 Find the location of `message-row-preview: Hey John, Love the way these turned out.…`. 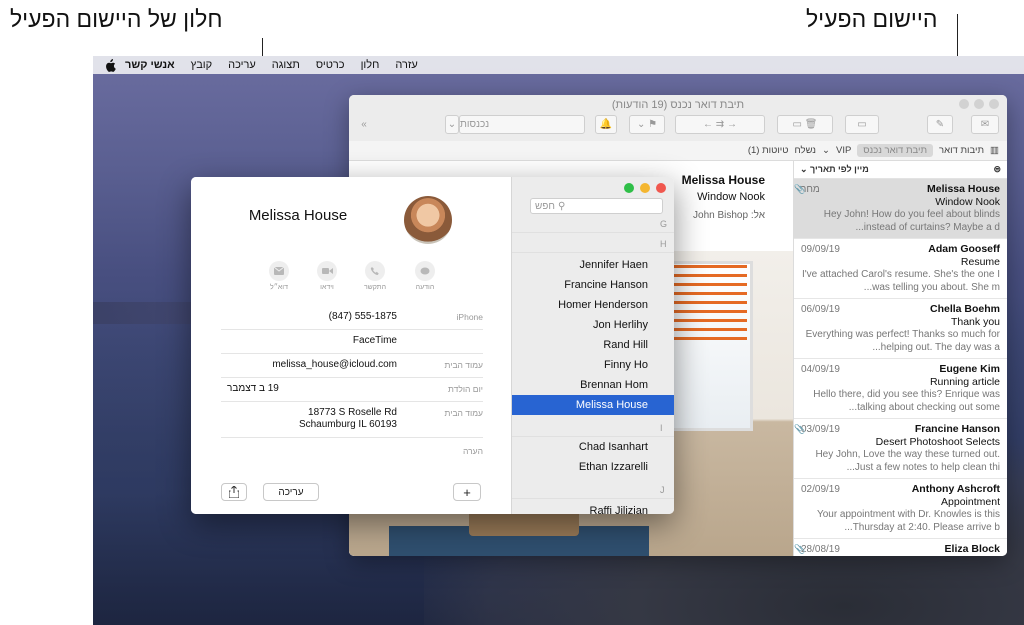

message-row-preview: Hey John, Love the way these turned out.… is located at coordinates (907, 461).